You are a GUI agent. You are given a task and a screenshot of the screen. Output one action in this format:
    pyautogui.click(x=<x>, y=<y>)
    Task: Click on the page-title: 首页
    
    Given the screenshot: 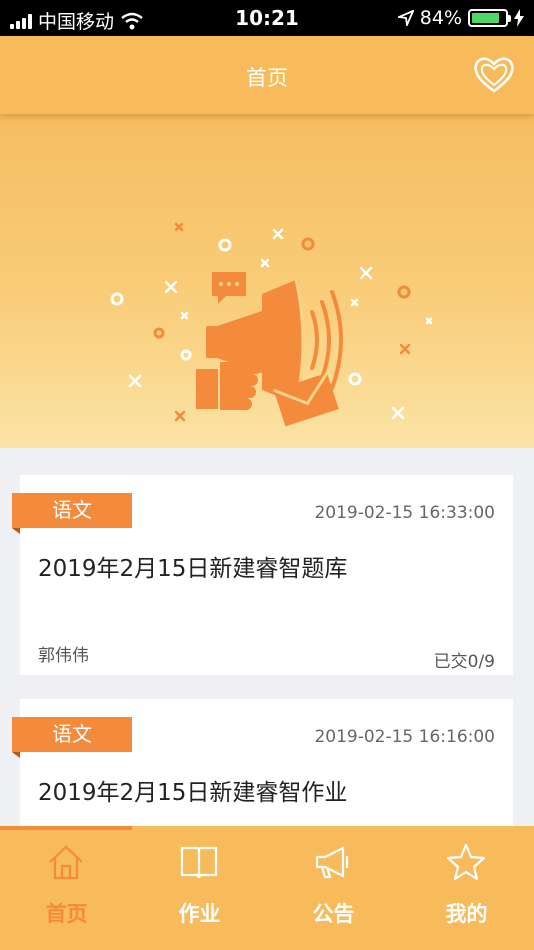 What is the action you would take?
    pyautogui.click(x=267, y=78)
    